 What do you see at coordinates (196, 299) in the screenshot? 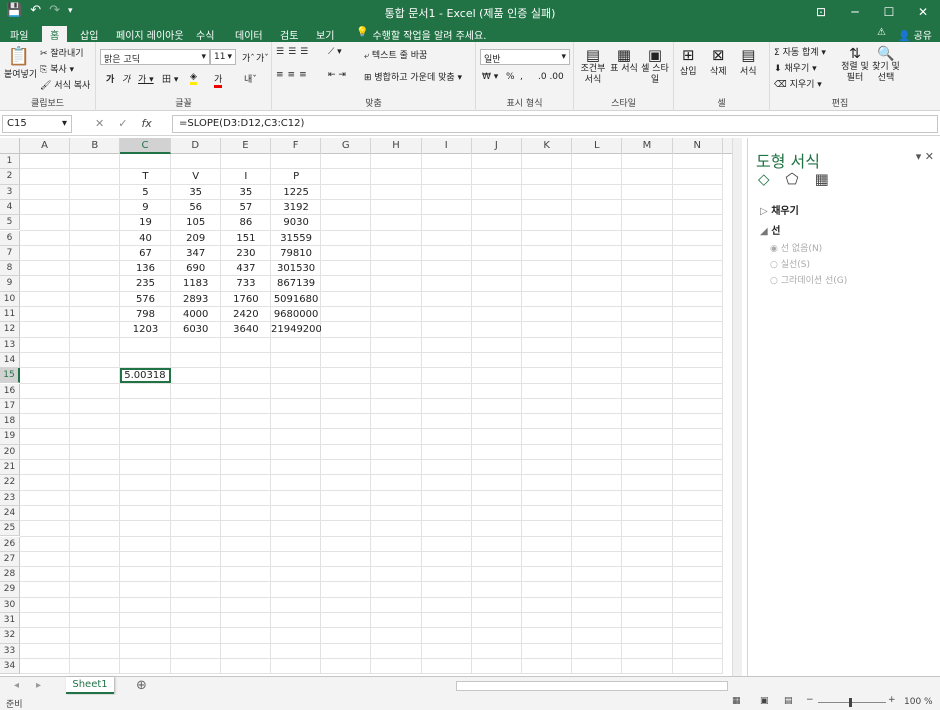
I see `table-cell: 2893` at bounding box center [196, 299].